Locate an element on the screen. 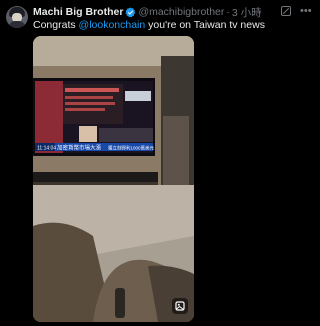 Image resolution: width=320 pixels, height=326 pixels. grok-icon is located at coordinates (286, 11).